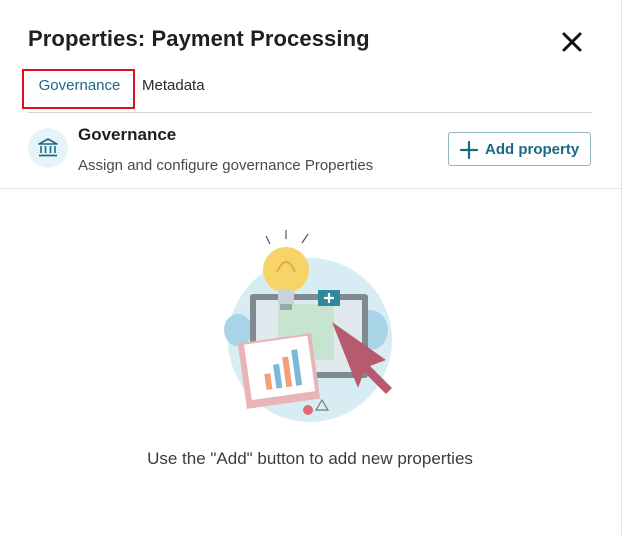  Describe the element at coordinates (173, 86) in the screenshot. I see `tab-metadata: Metadata` at that location.